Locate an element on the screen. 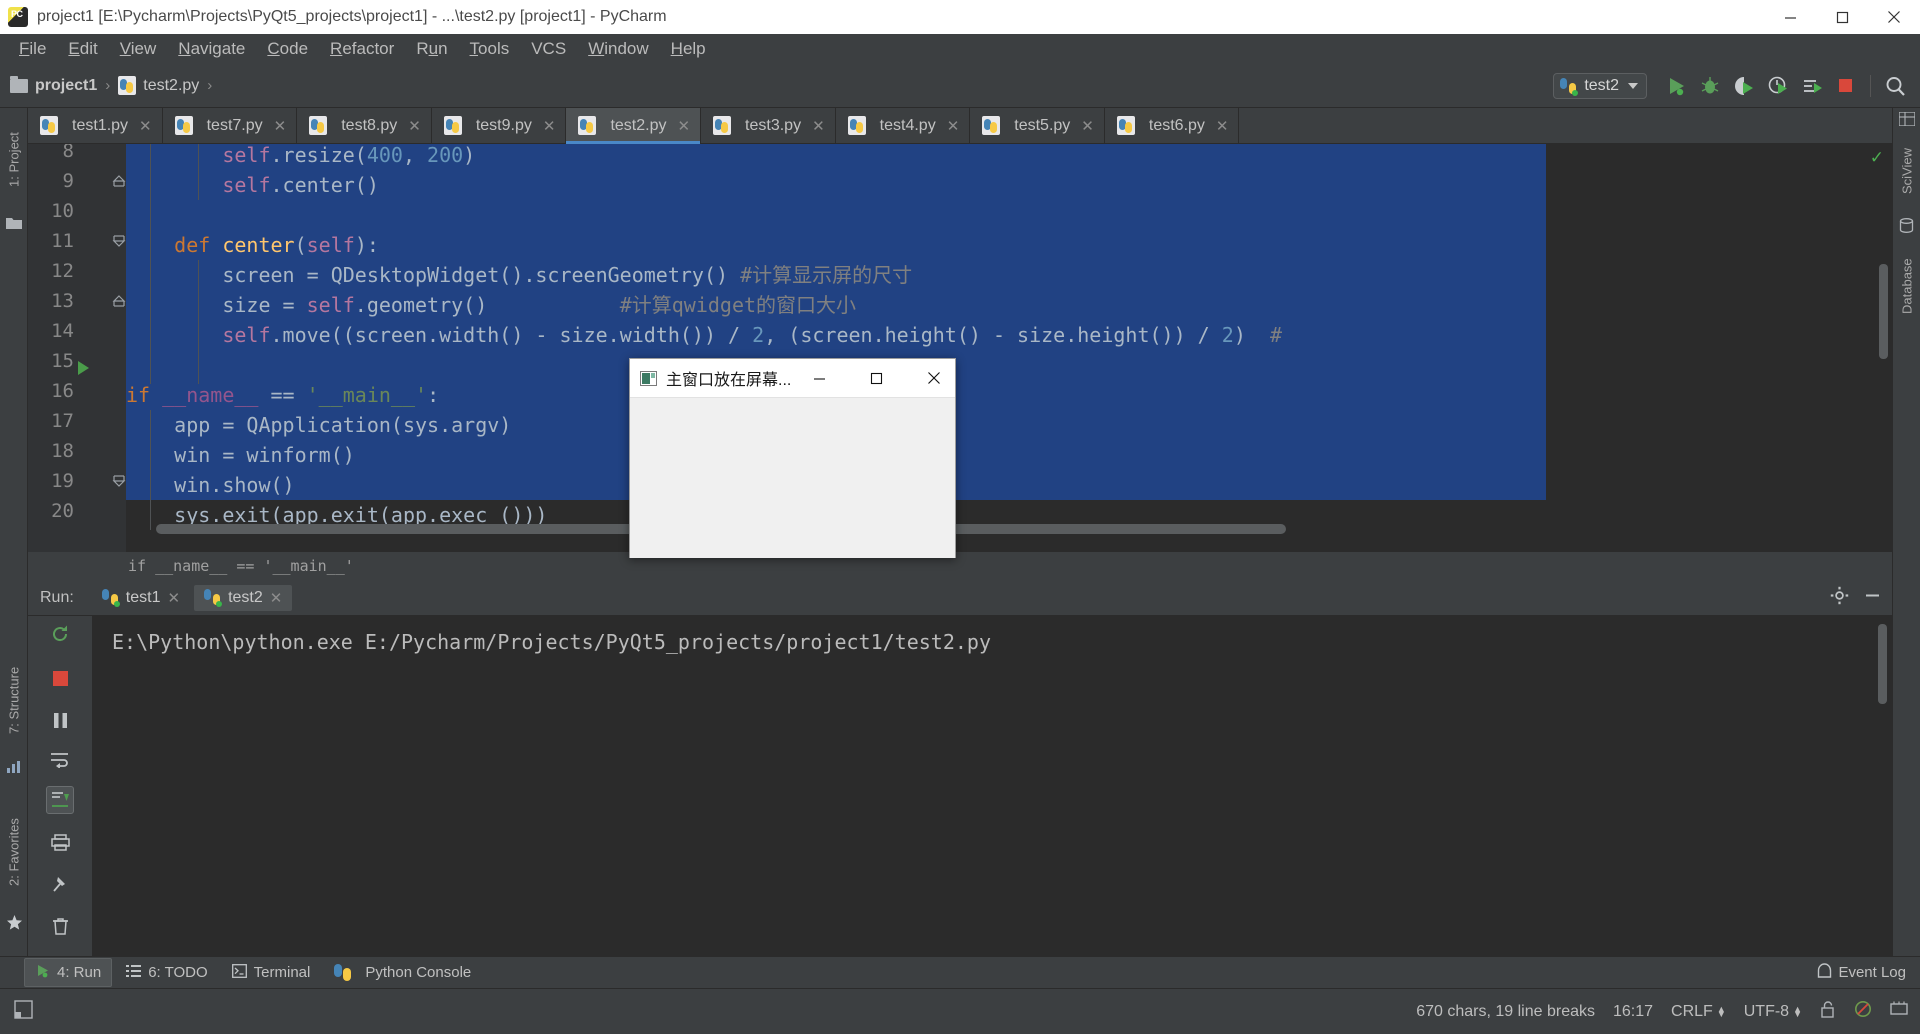 The image size is (1920, 1034). pause-icon is located at coordinates (60, 720).